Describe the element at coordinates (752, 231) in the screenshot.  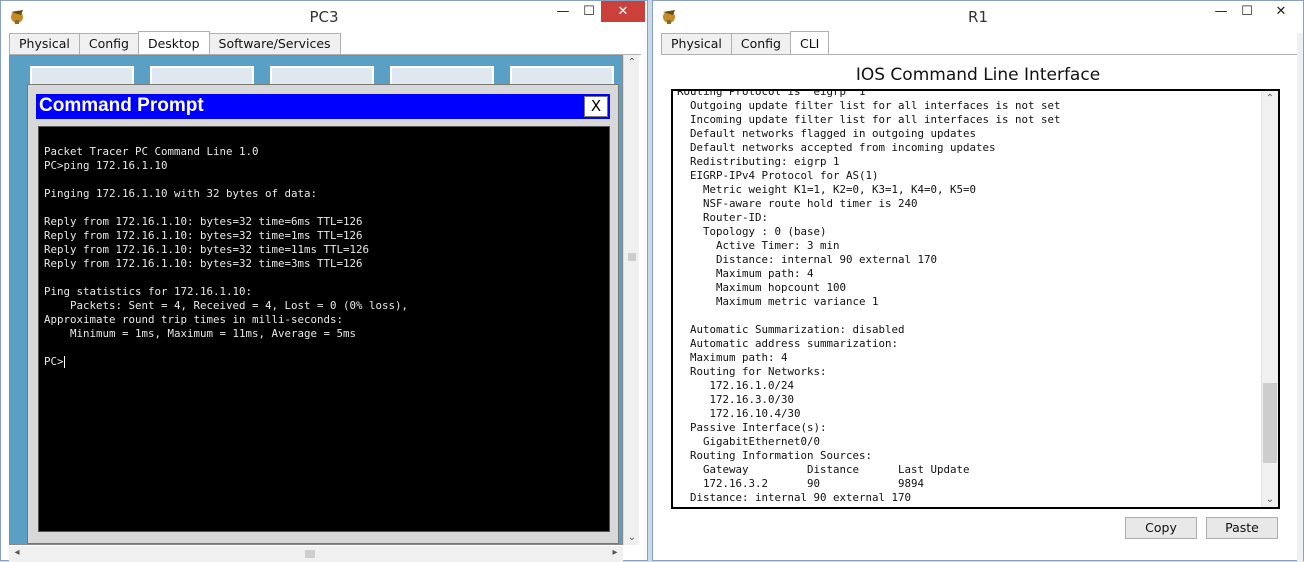
I see `cli-line: Topology : 0 (base)` at that location.